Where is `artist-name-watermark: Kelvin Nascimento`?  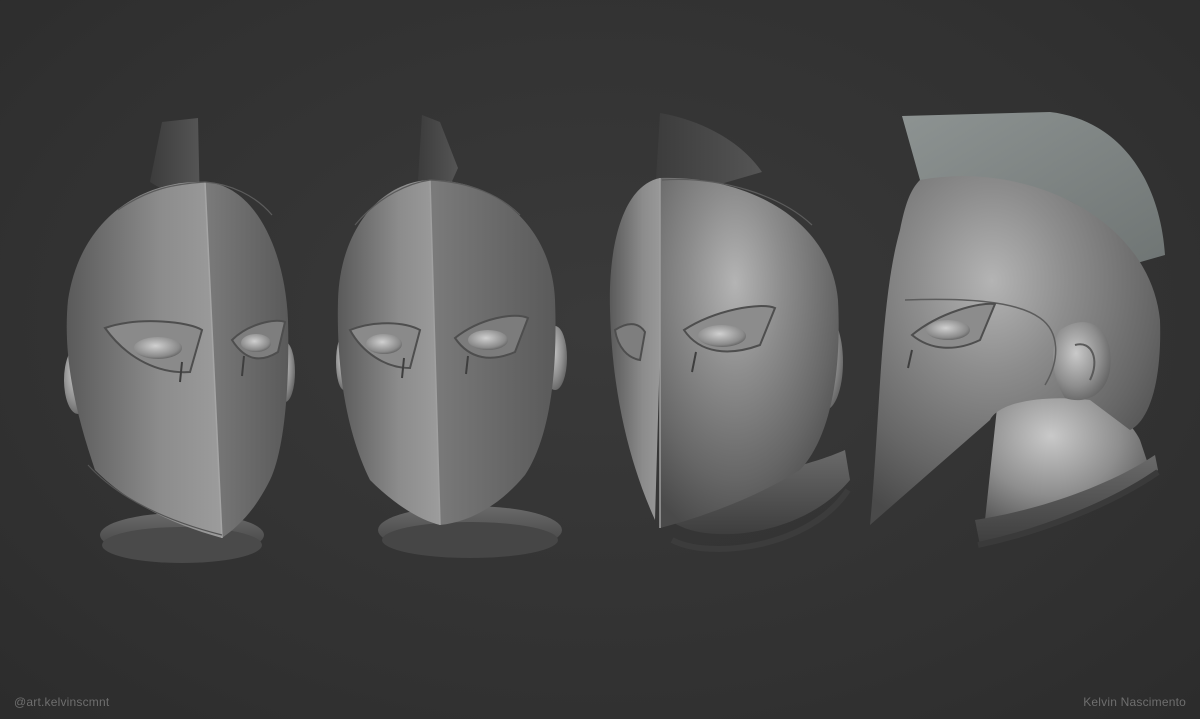
artist-name-watermark: Kelvin Nascimento is located at coordinates (1134, 702).